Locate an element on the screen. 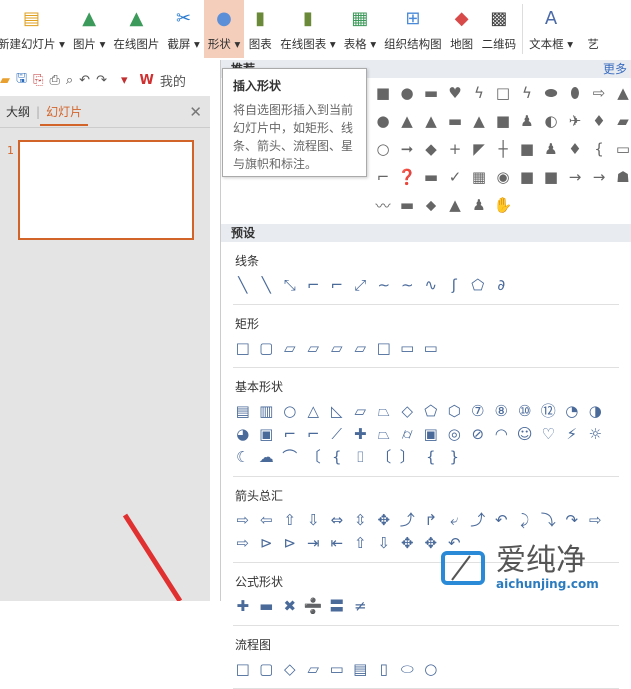 The height and width of the screenshot is (689, 631). shape-icon: ◑ is located at coordinates (596, 410).